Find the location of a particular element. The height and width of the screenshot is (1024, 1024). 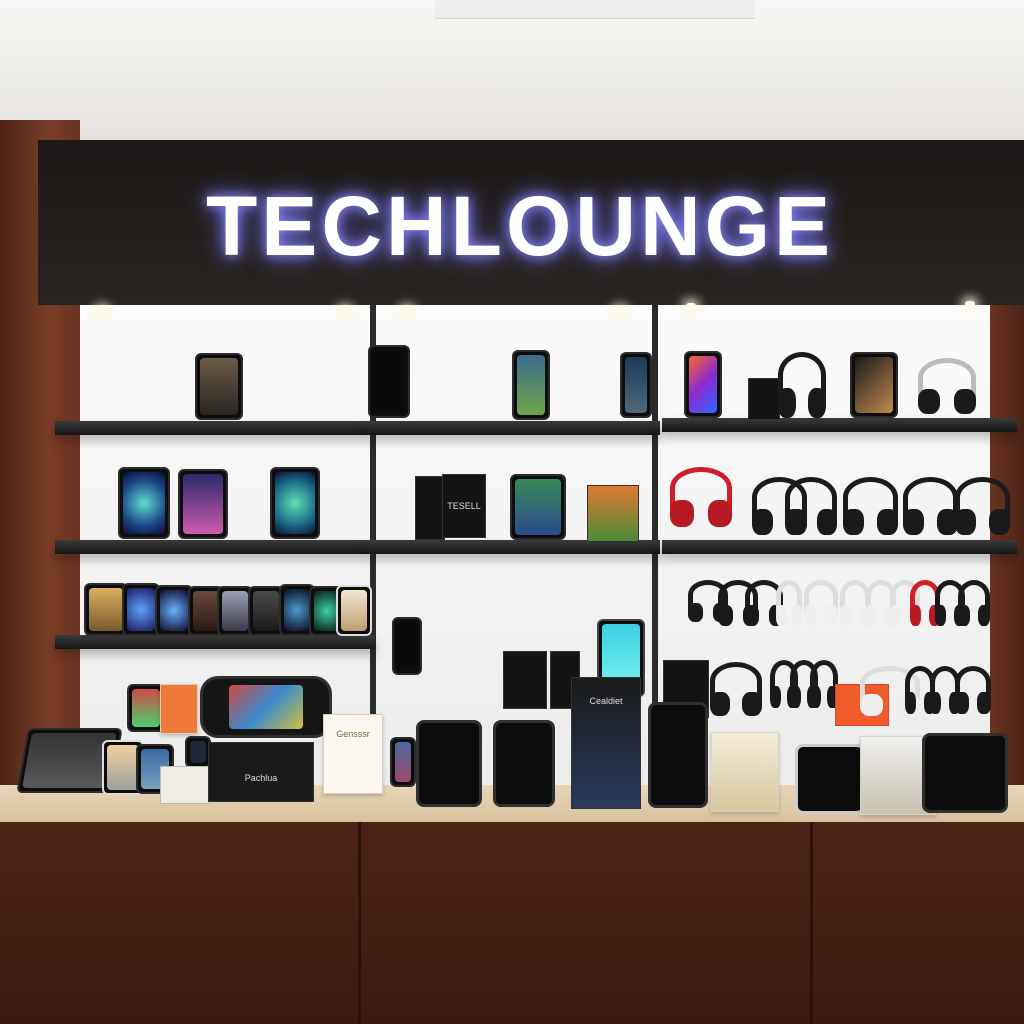

phone-box: TESELL is located at coordinates (464, 506).